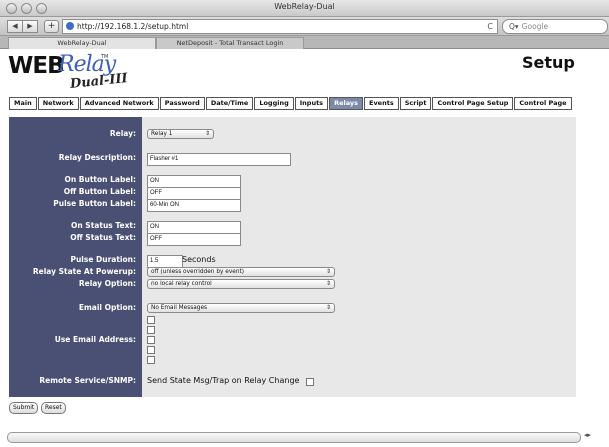 Image resolution: width=609 pixels, height=447 pixels. What do you see at coordinates (151, 340) in the screenshot?
I see `email-address-3-checkbox` at bounding box center [151, 340].